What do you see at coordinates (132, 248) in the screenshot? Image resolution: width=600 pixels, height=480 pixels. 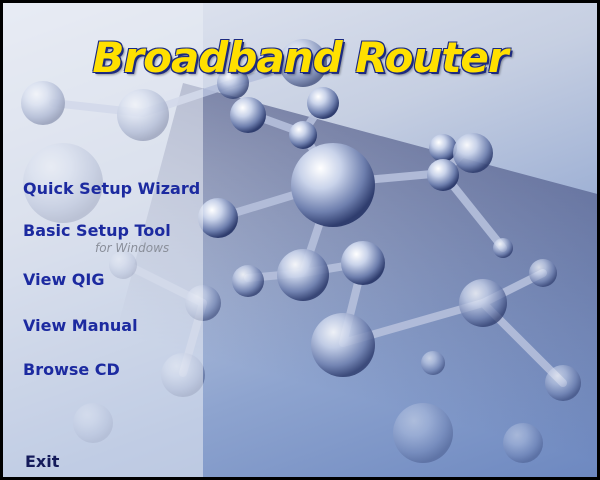 I see `basic-setup-platform-note: for Windows` at bounding box center [132, 248].